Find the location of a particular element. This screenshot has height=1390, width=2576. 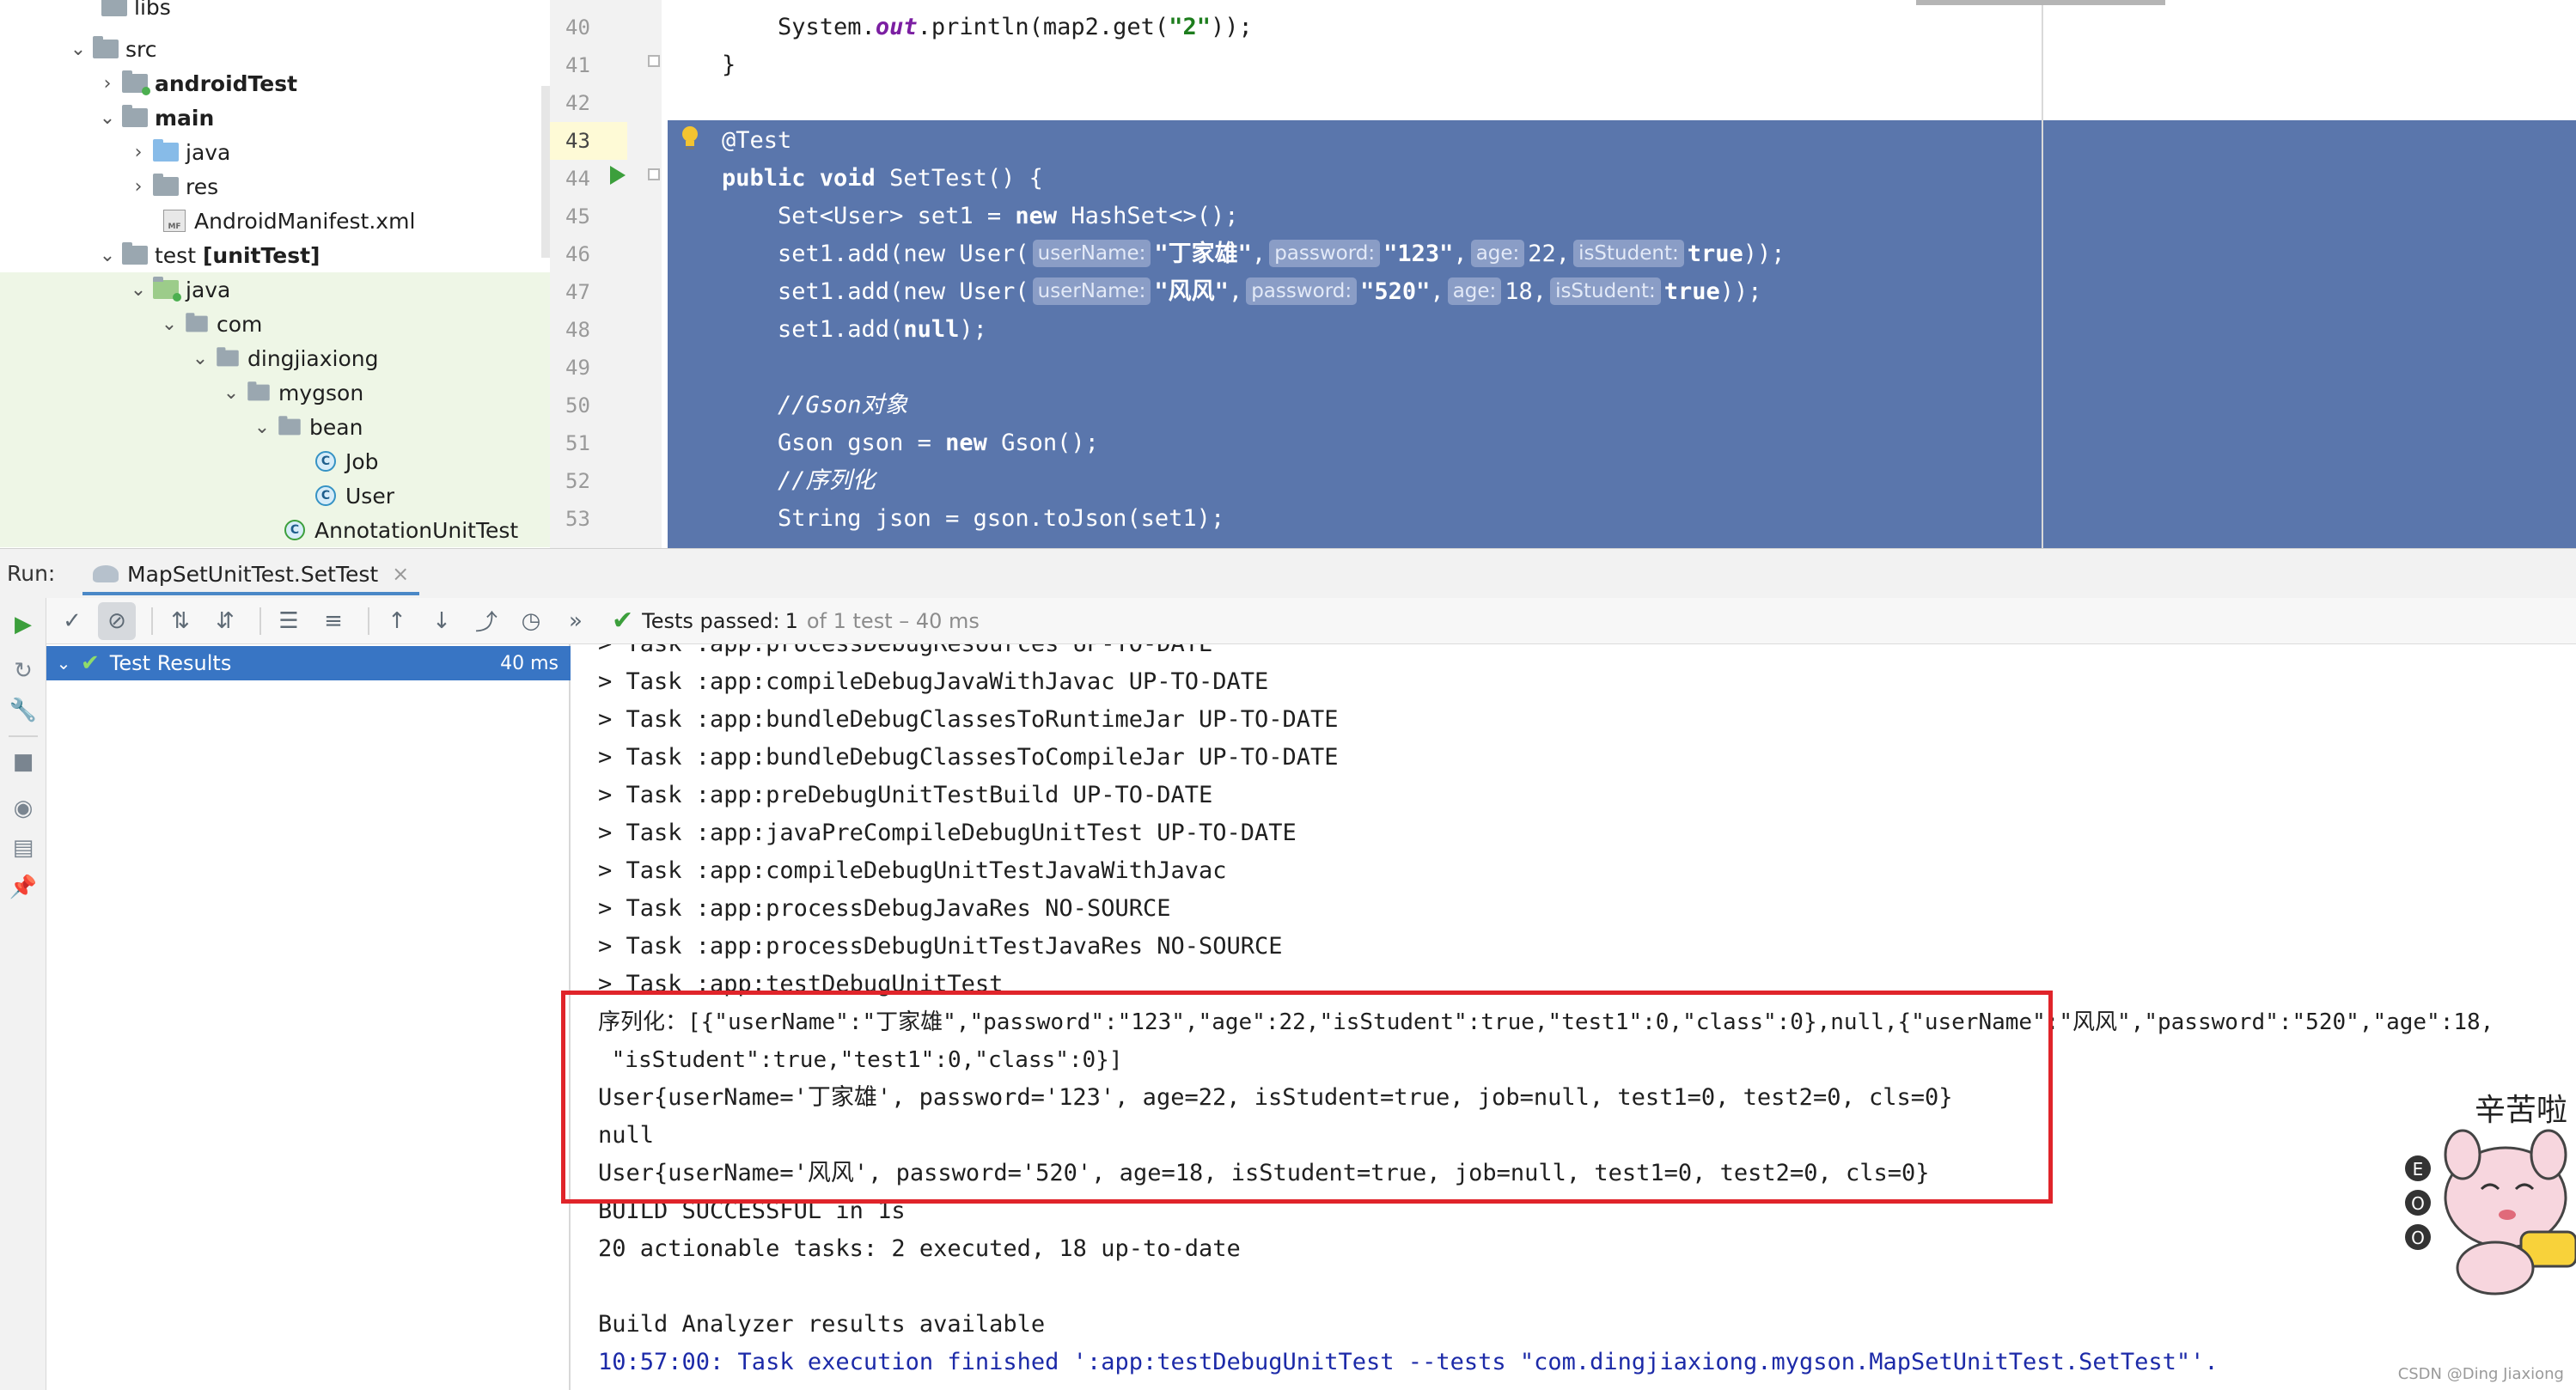

code-line: @Test is located at coordinates (757, 140).